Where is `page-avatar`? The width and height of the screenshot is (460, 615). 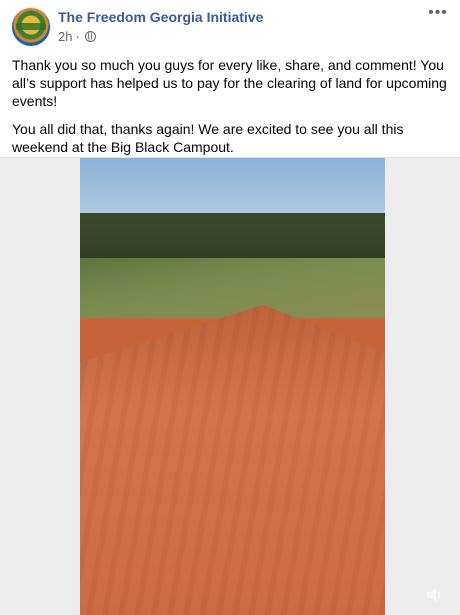
page-avatar is located at coordinates (31, 27).